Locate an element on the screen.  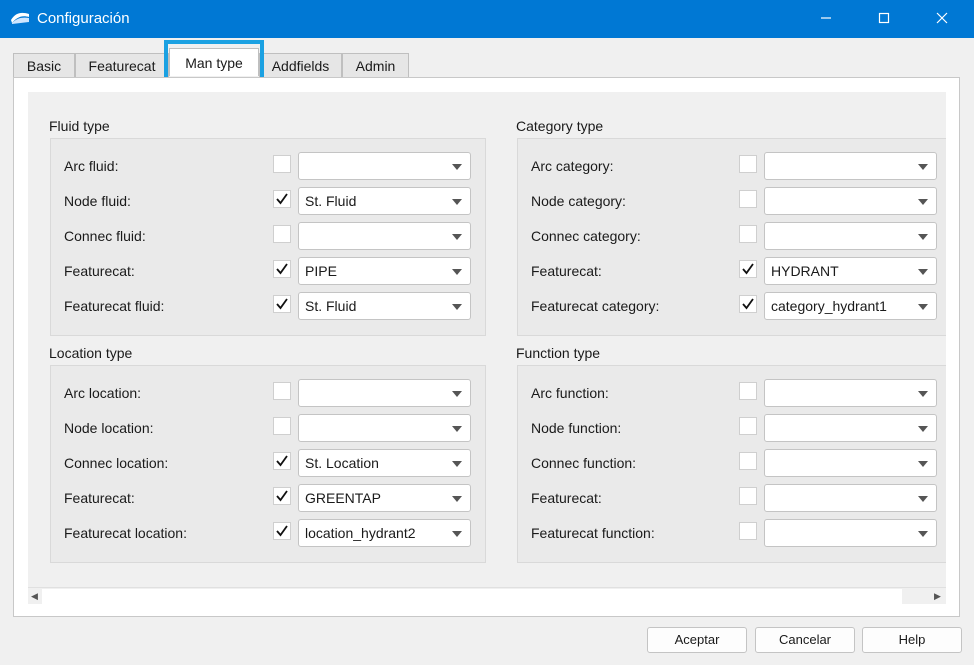
row-label: Featurecat function: is located at coordinates (593, 533).